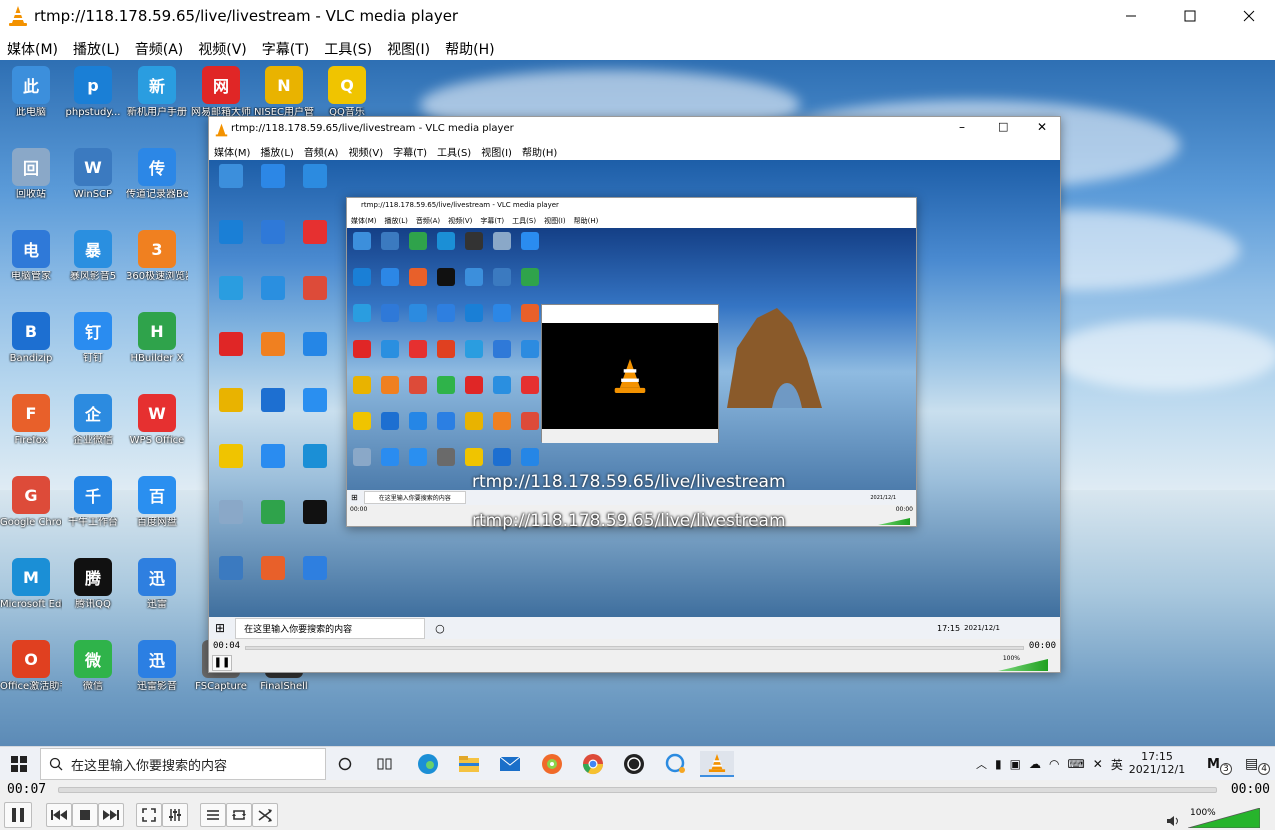  Describe the element at coordinates (33, 48) in the screenshot. I see `menu-media: 媒体(M)` at that location.